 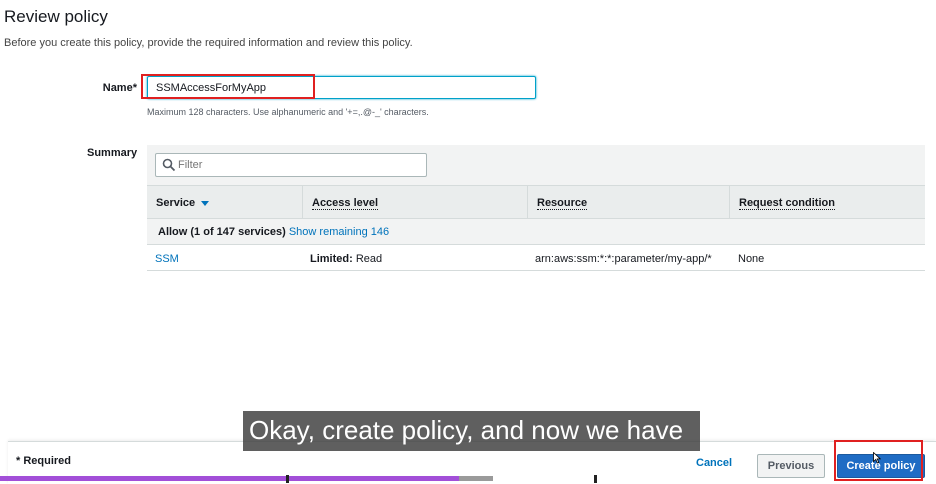 What do you see at coordinates (881, 466) in the screenshot?
I see `create-policy-button: Create policy` at bounding box center [881, 466].